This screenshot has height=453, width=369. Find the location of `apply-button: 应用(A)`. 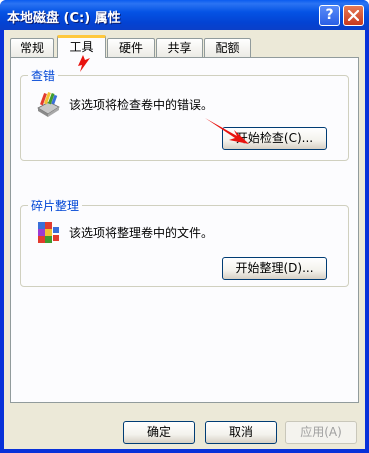

apply-button: 应用(A) is located at coordinates (321, 432).